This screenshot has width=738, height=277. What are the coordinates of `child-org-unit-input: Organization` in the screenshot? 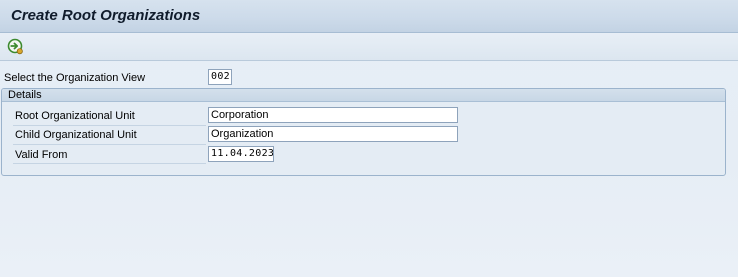 It's located at (333, 134).